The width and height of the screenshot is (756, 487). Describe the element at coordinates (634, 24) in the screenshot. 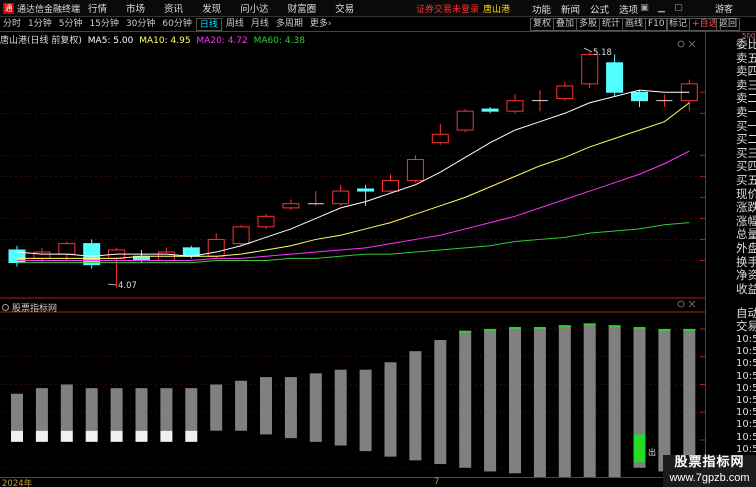

I see `draw-line-button: 画线` at that location.